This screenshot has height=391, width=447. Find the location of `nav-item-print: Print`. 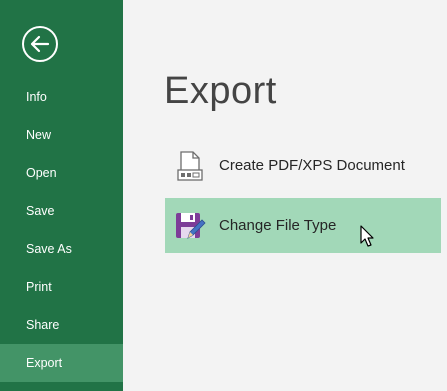

nav-item-print: Print is located at coordinates (61, 287).